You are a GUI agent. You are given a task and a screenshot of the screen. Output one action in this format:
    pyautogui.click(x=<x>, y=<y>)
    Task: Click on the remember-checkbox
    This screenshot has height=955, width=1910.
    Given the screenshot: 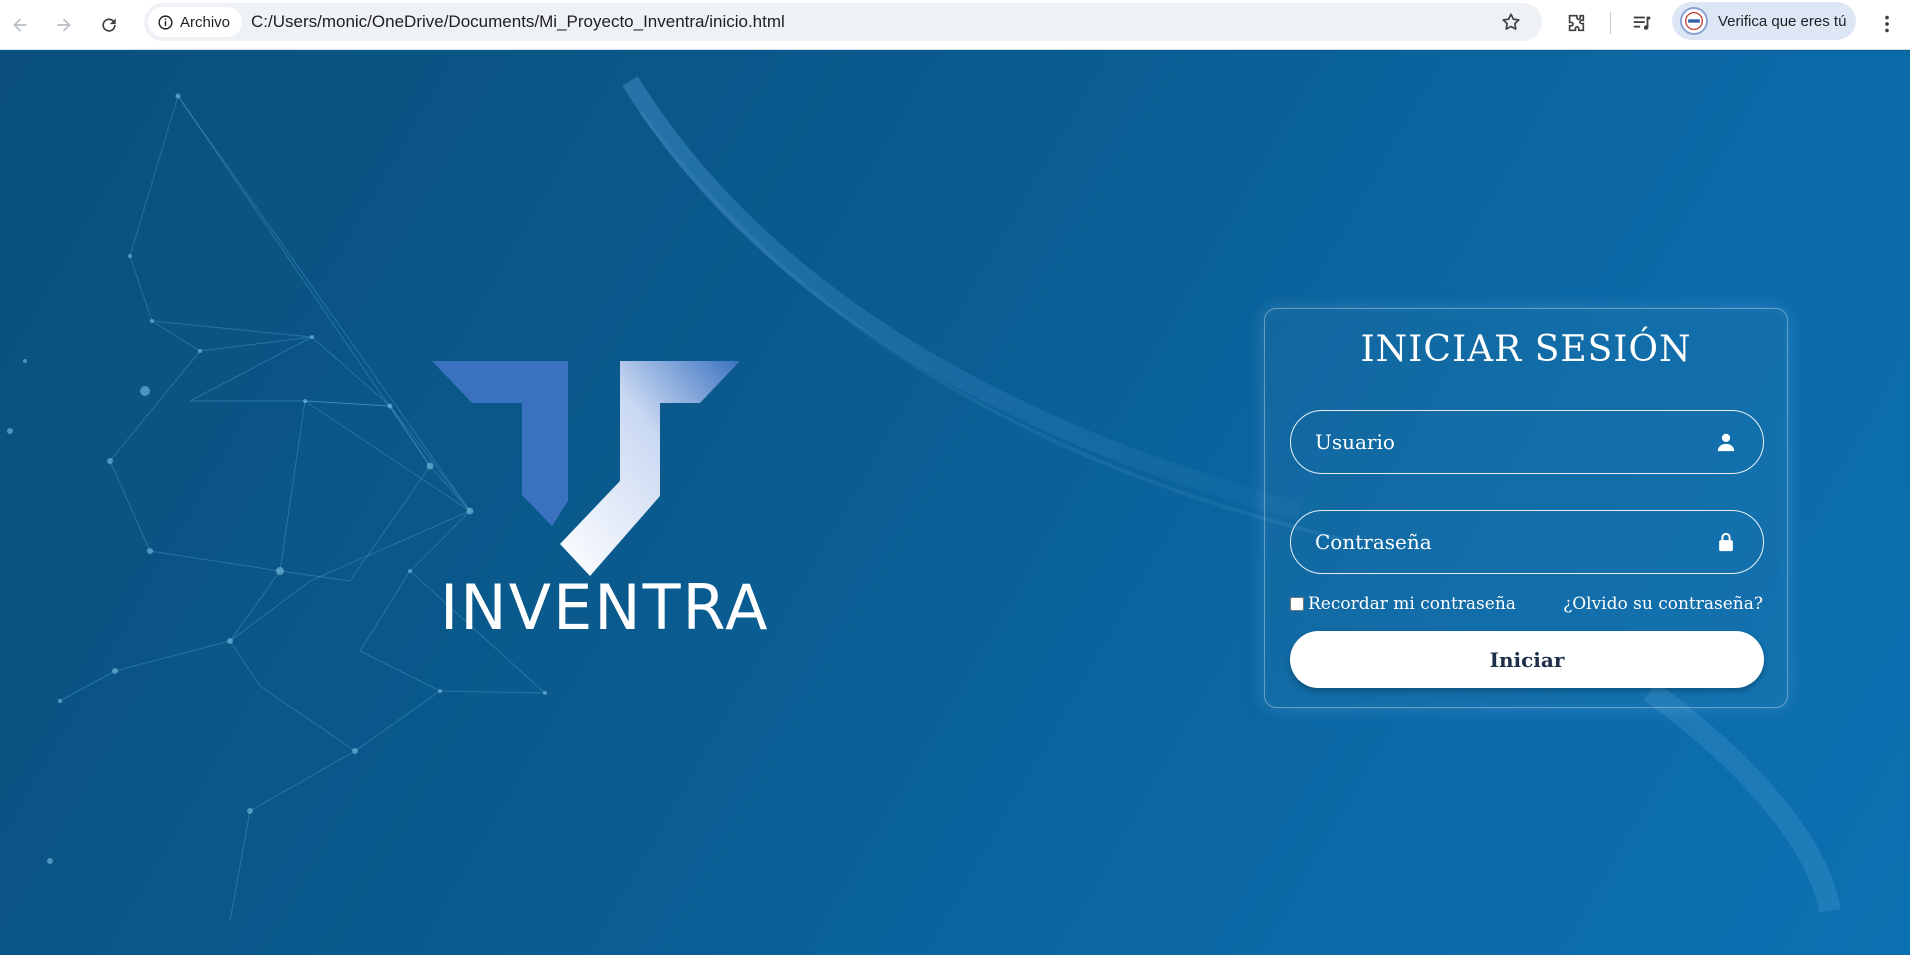 What is the action you would take?
    pyautogui.click(x=1297, y=604)
    